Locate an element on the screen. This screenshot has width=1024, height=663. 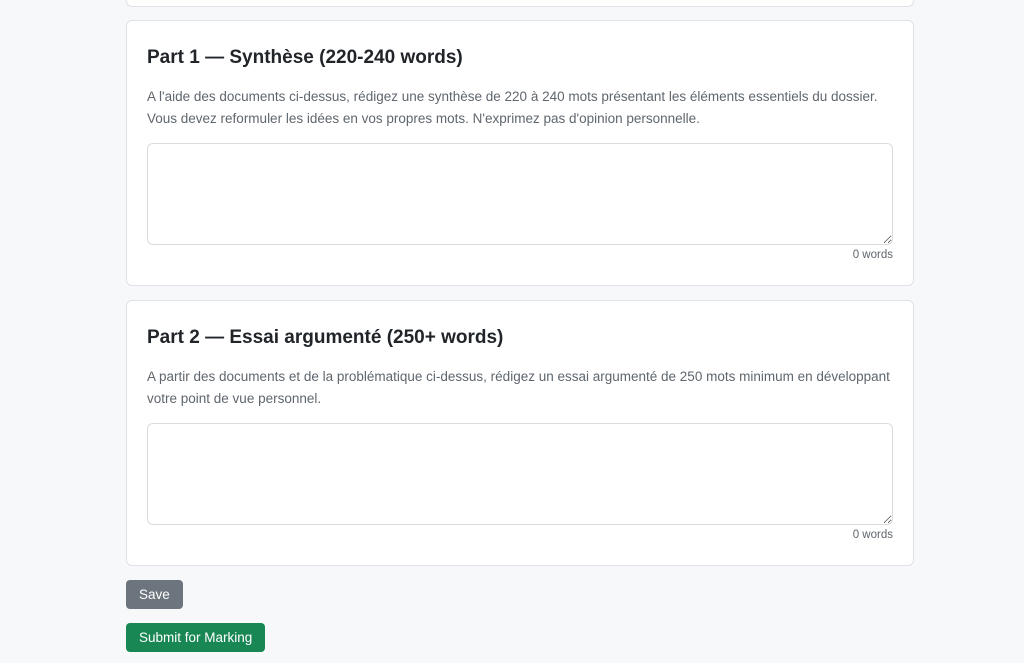
save-button: Save is located at coordinates (154, 594).